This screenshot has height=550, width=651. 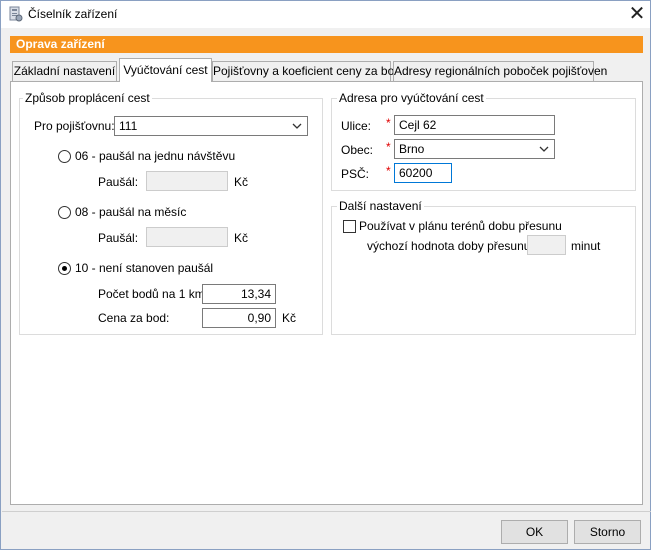 I want to click on app-icon, so click(x=16, y=14).